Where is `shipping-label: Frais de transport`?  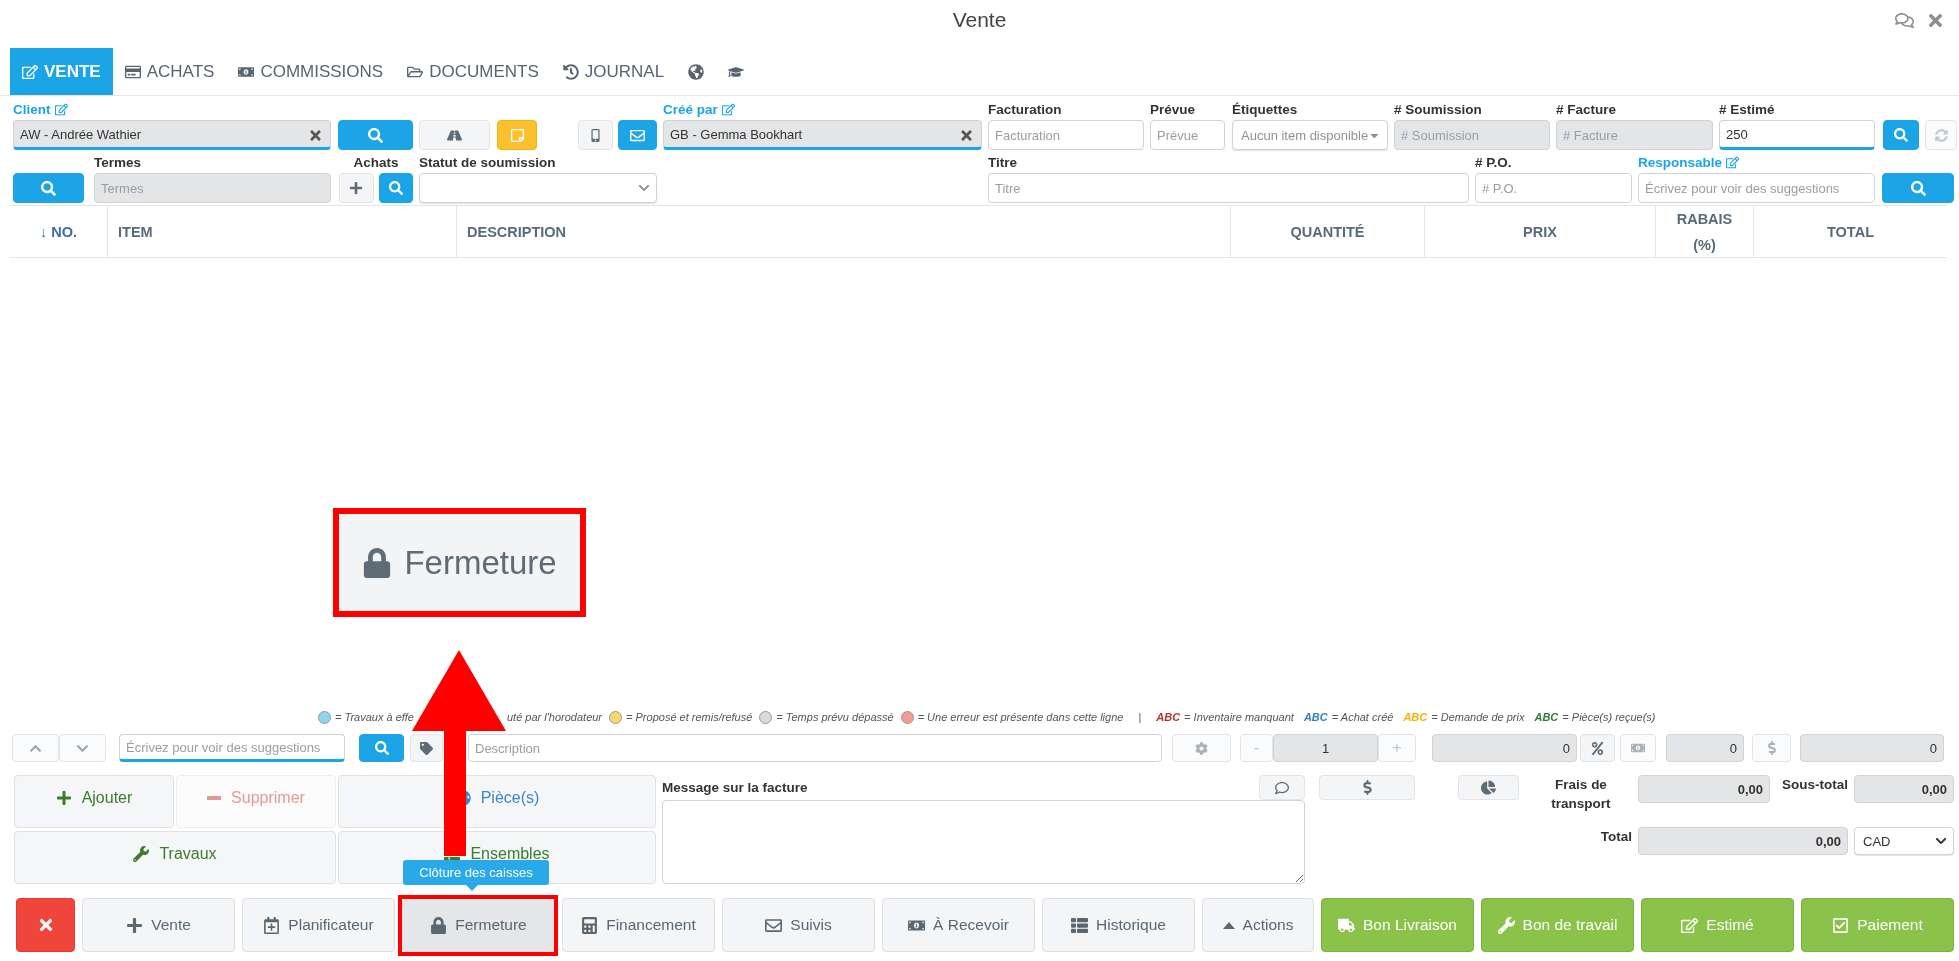 shipping-label: Frais de transport is located at coordinates (1581, 794).